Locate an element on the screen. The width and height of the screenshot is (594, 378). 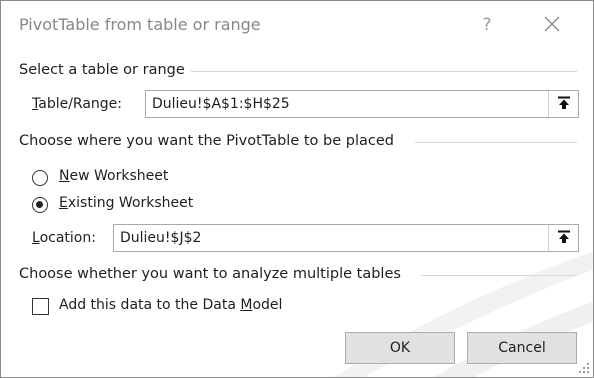
dialog-title: PivotTable from table or range is located at coordinates (140, 24).